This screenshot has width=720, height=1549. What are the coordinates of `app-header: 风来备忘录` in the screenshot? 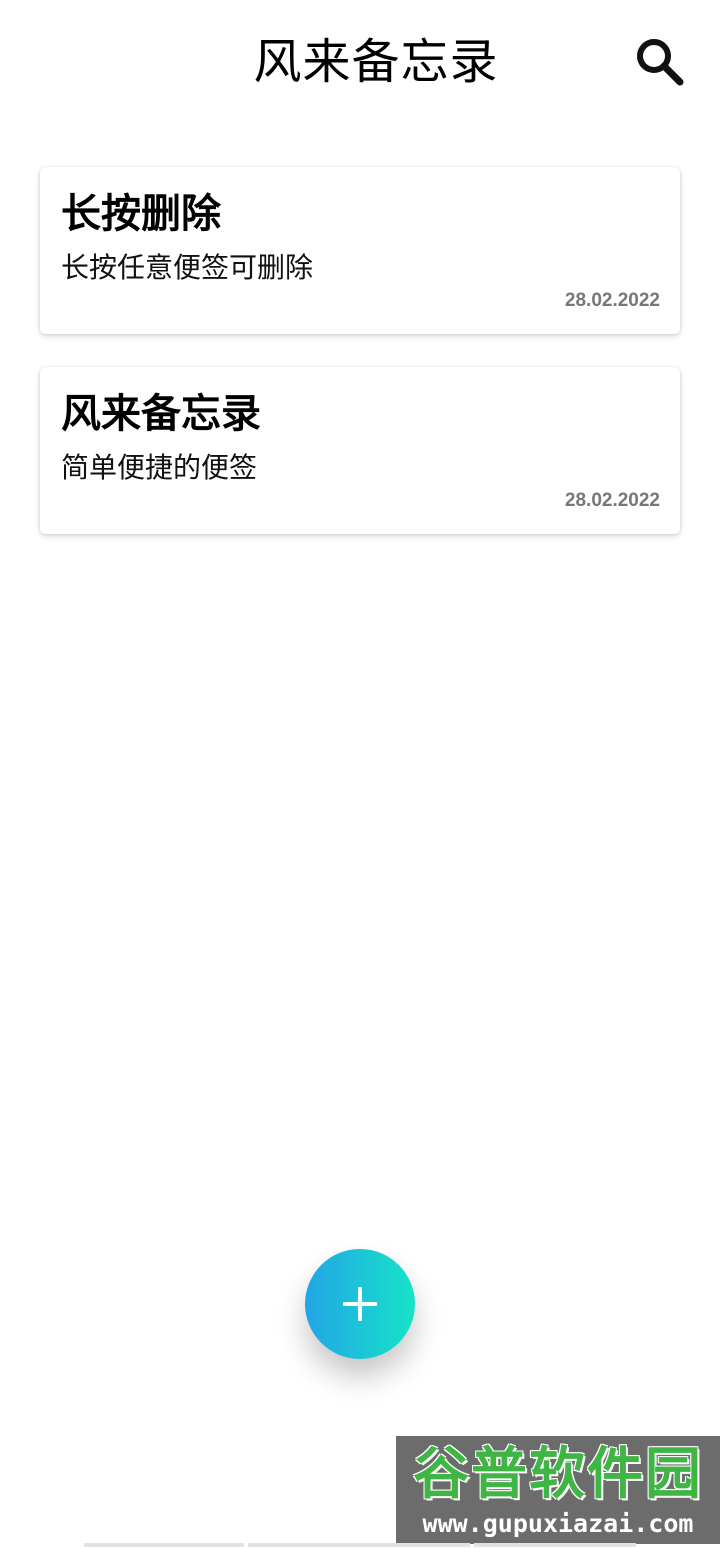 It's located at (360, 62).